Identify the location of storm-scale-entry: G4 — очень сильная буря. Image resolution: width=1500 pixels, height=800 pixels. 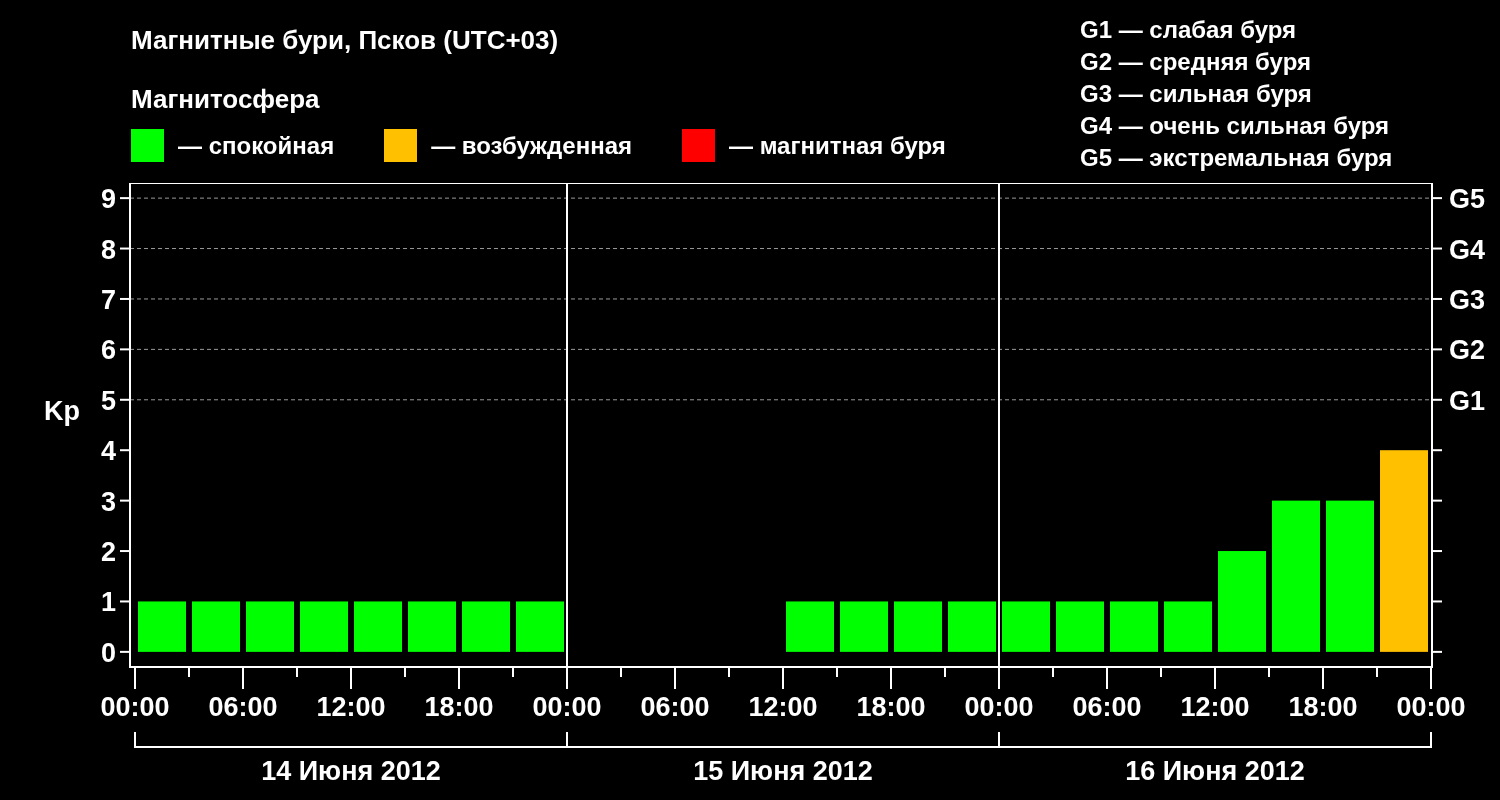
(1235, 126).